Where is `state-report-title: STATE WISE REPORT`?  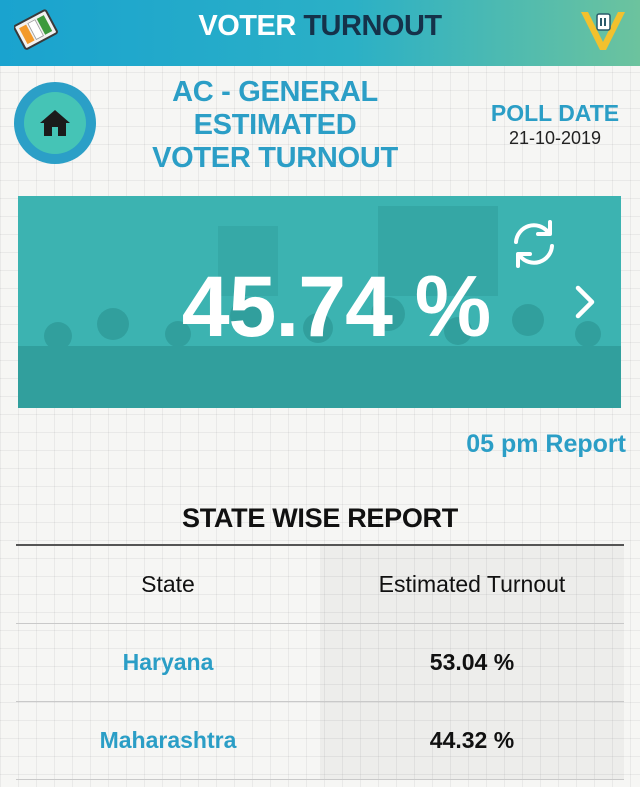
state-report-title: STATE WISE REPORT is located at coordinates (320, 518).